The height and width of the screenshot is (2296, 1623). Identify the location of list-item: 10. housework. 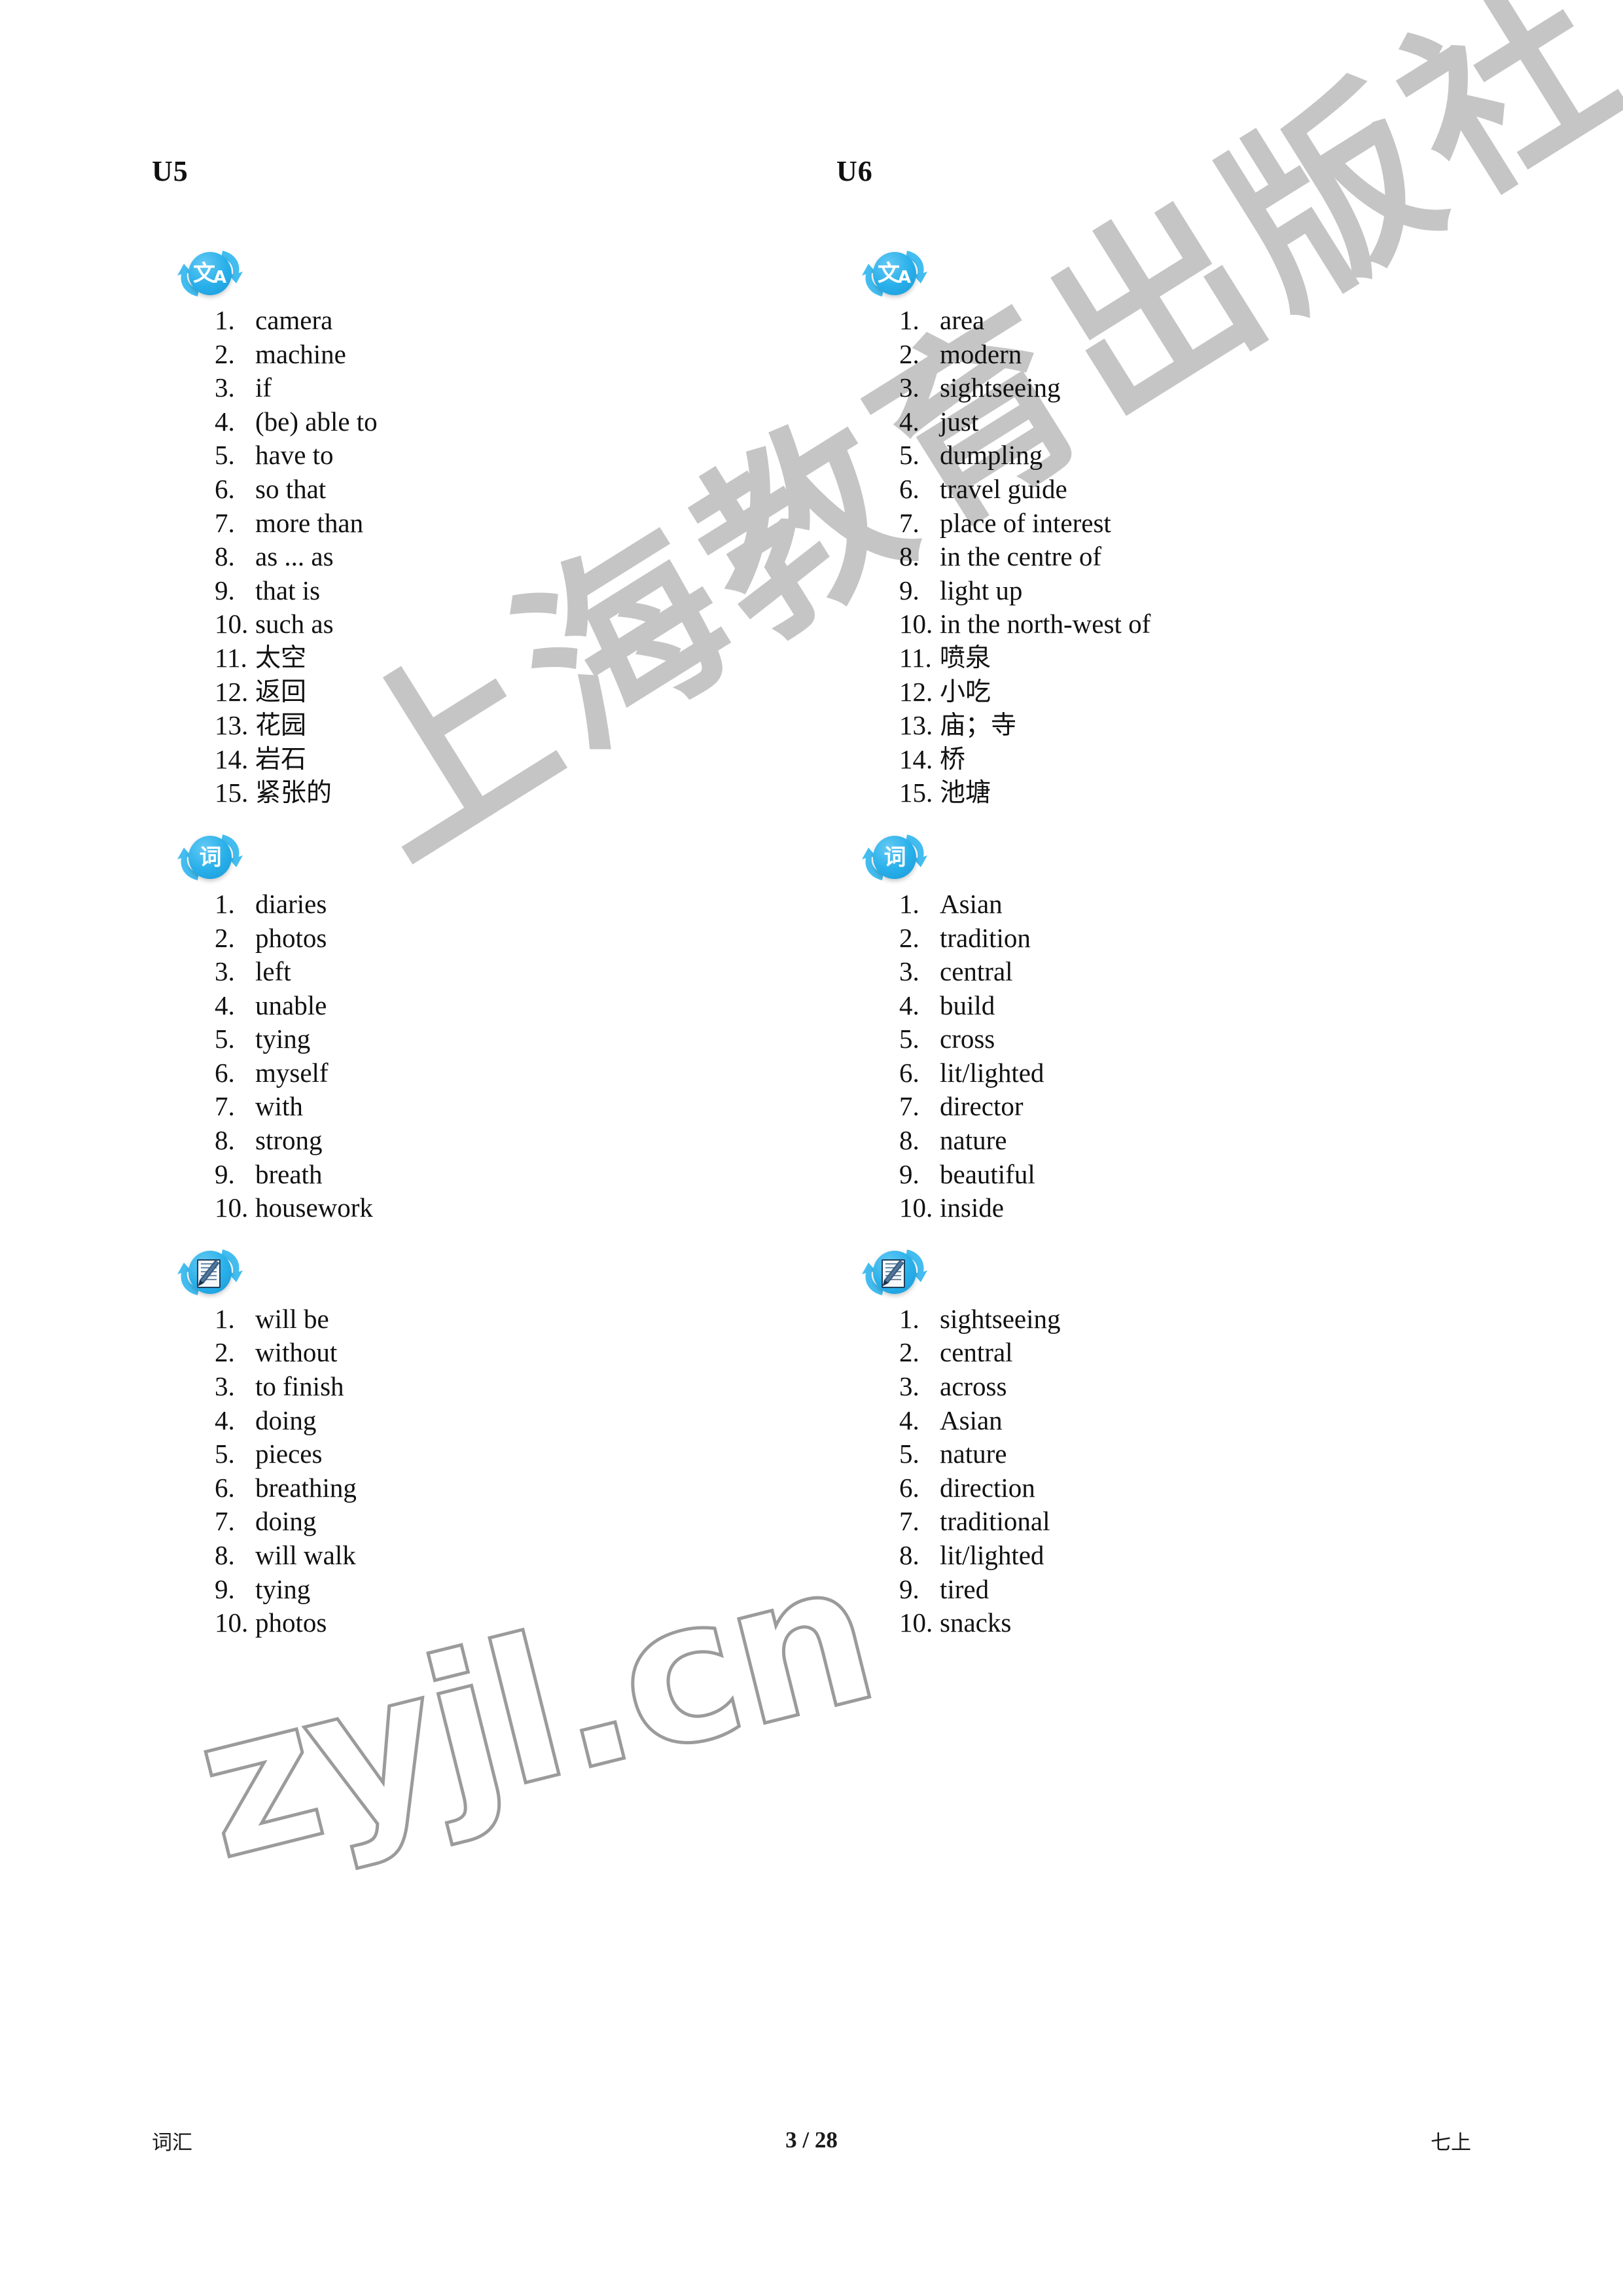
(497, 1208).